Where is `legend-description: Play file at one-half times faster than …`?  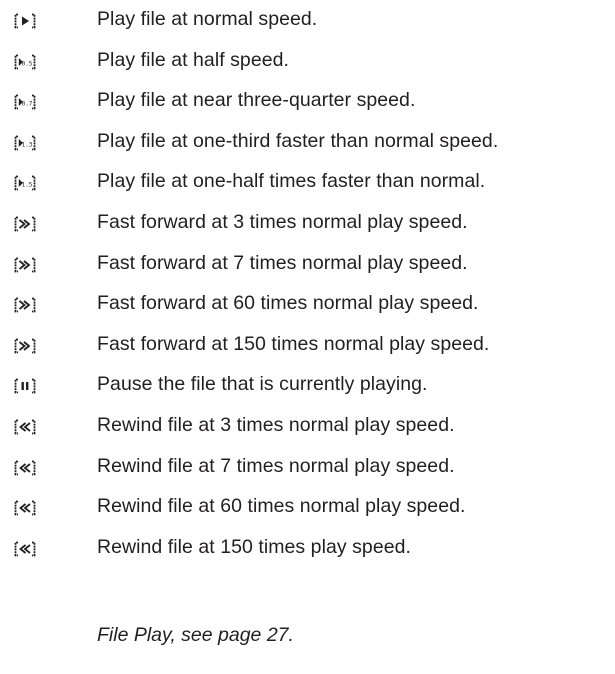 legend-description: Play file at one-half times faster than … is located at coordinates (291, 181).